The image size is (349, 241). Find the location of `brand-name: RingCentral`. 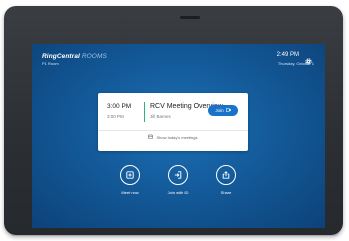

brand-name: RingCentral is located at coordinates (61, 56).